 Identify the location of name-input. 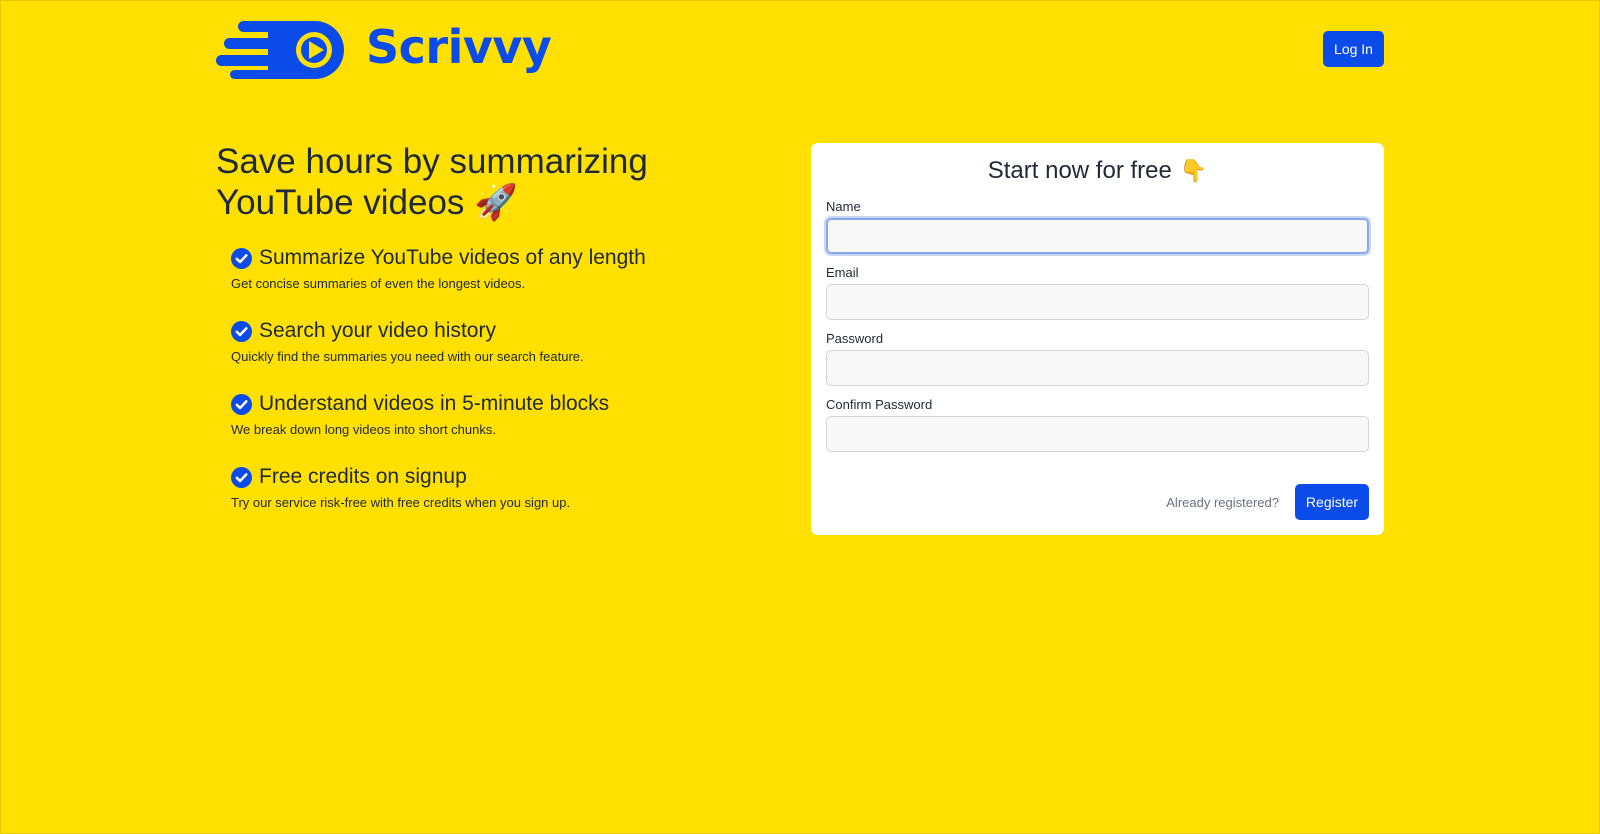
(1097, 236).